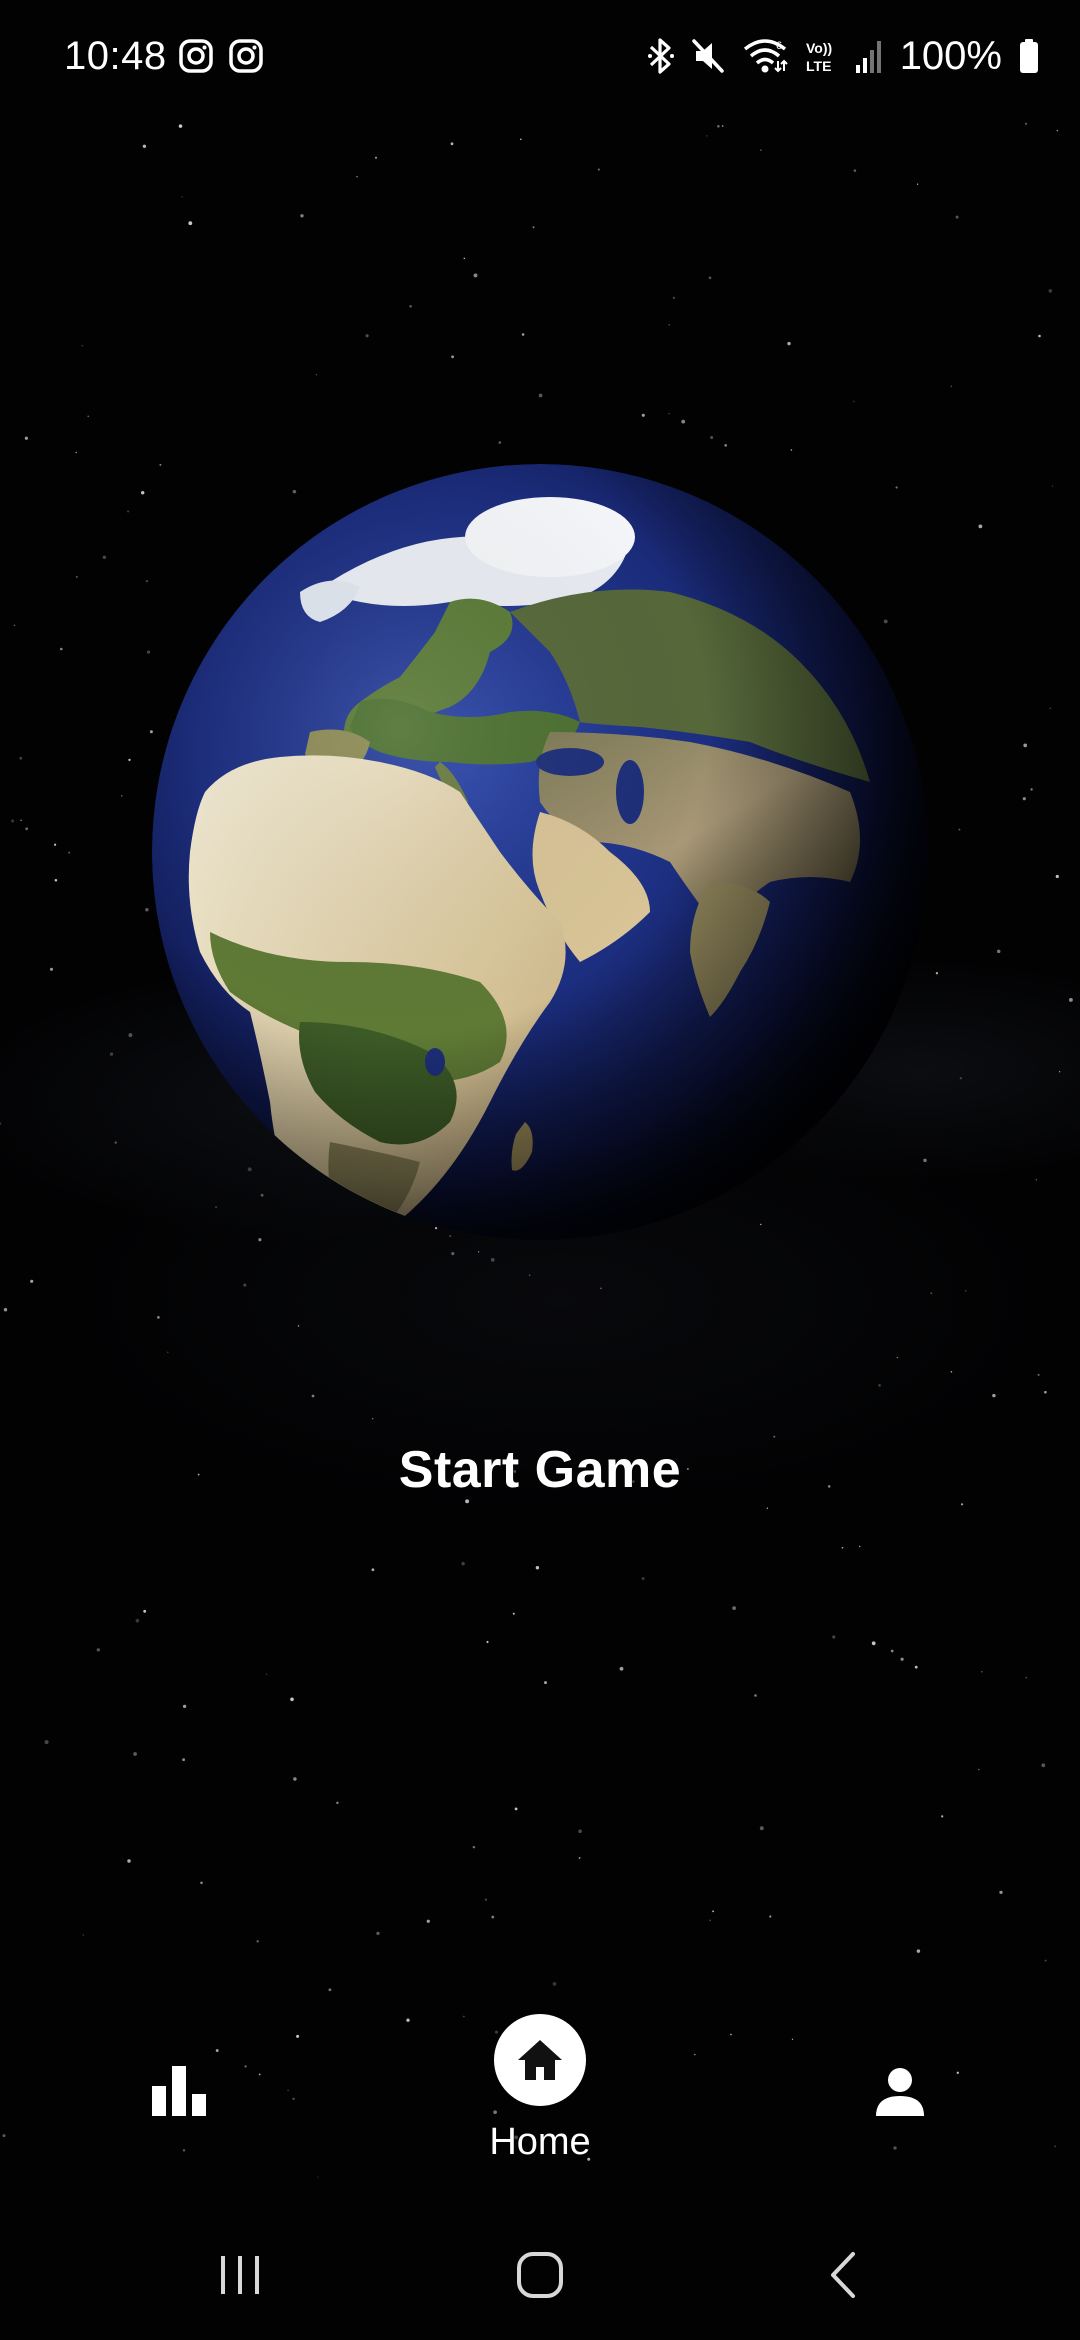  What do you see at coordinates (900, 2090) in the screenshot?
I see `nav-item-profile` at bounding box center [900, 2090].